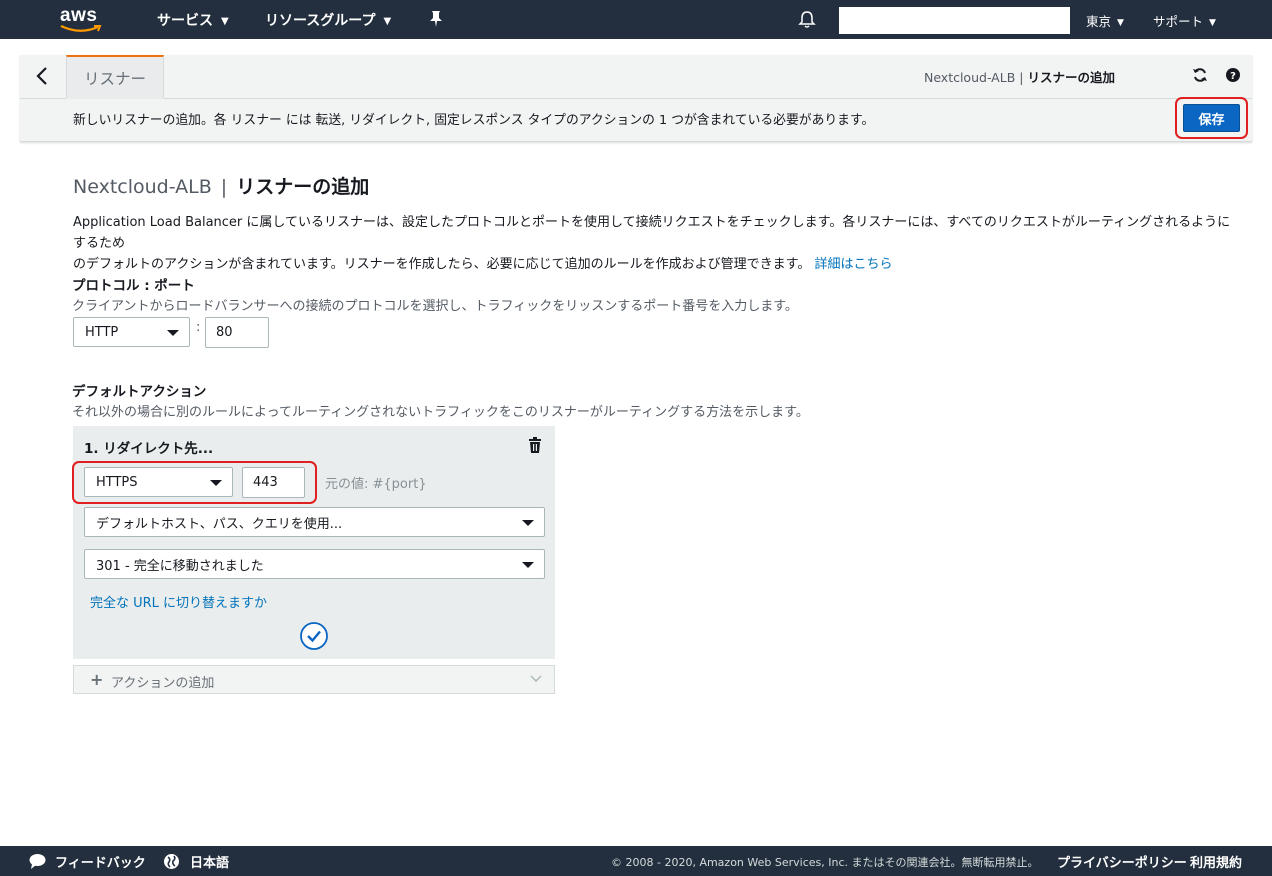 The width and height of the screenshot is (1272, 876). What do you see at coordinates (171, 861) in the screenshot?
I see `globe-icon` at bounding box center [171, 861].